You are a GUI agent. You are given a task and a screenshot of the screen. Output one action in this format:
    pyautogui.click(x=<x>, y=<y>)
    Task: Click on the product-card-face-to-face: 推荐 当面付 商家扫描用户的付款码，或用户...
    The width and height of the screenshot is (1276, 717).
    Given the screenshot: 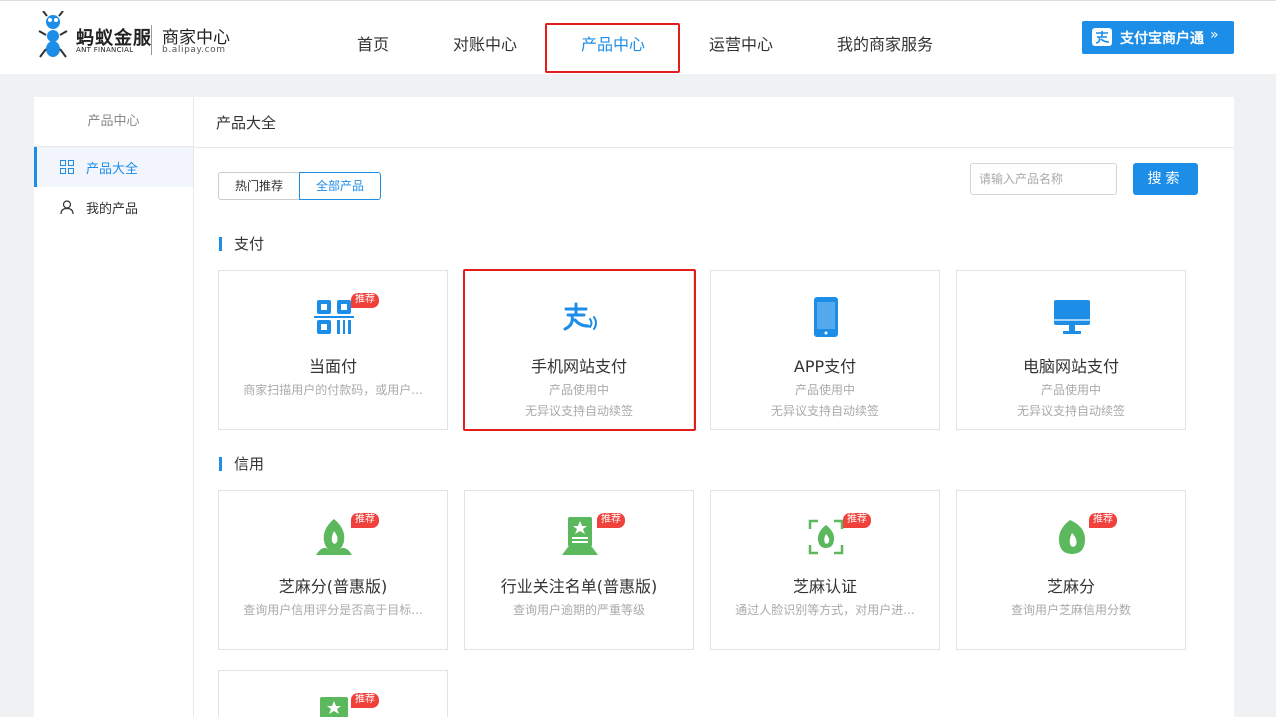 What is the action you would take?
    pyautogui.click(x=333, y=350)
    